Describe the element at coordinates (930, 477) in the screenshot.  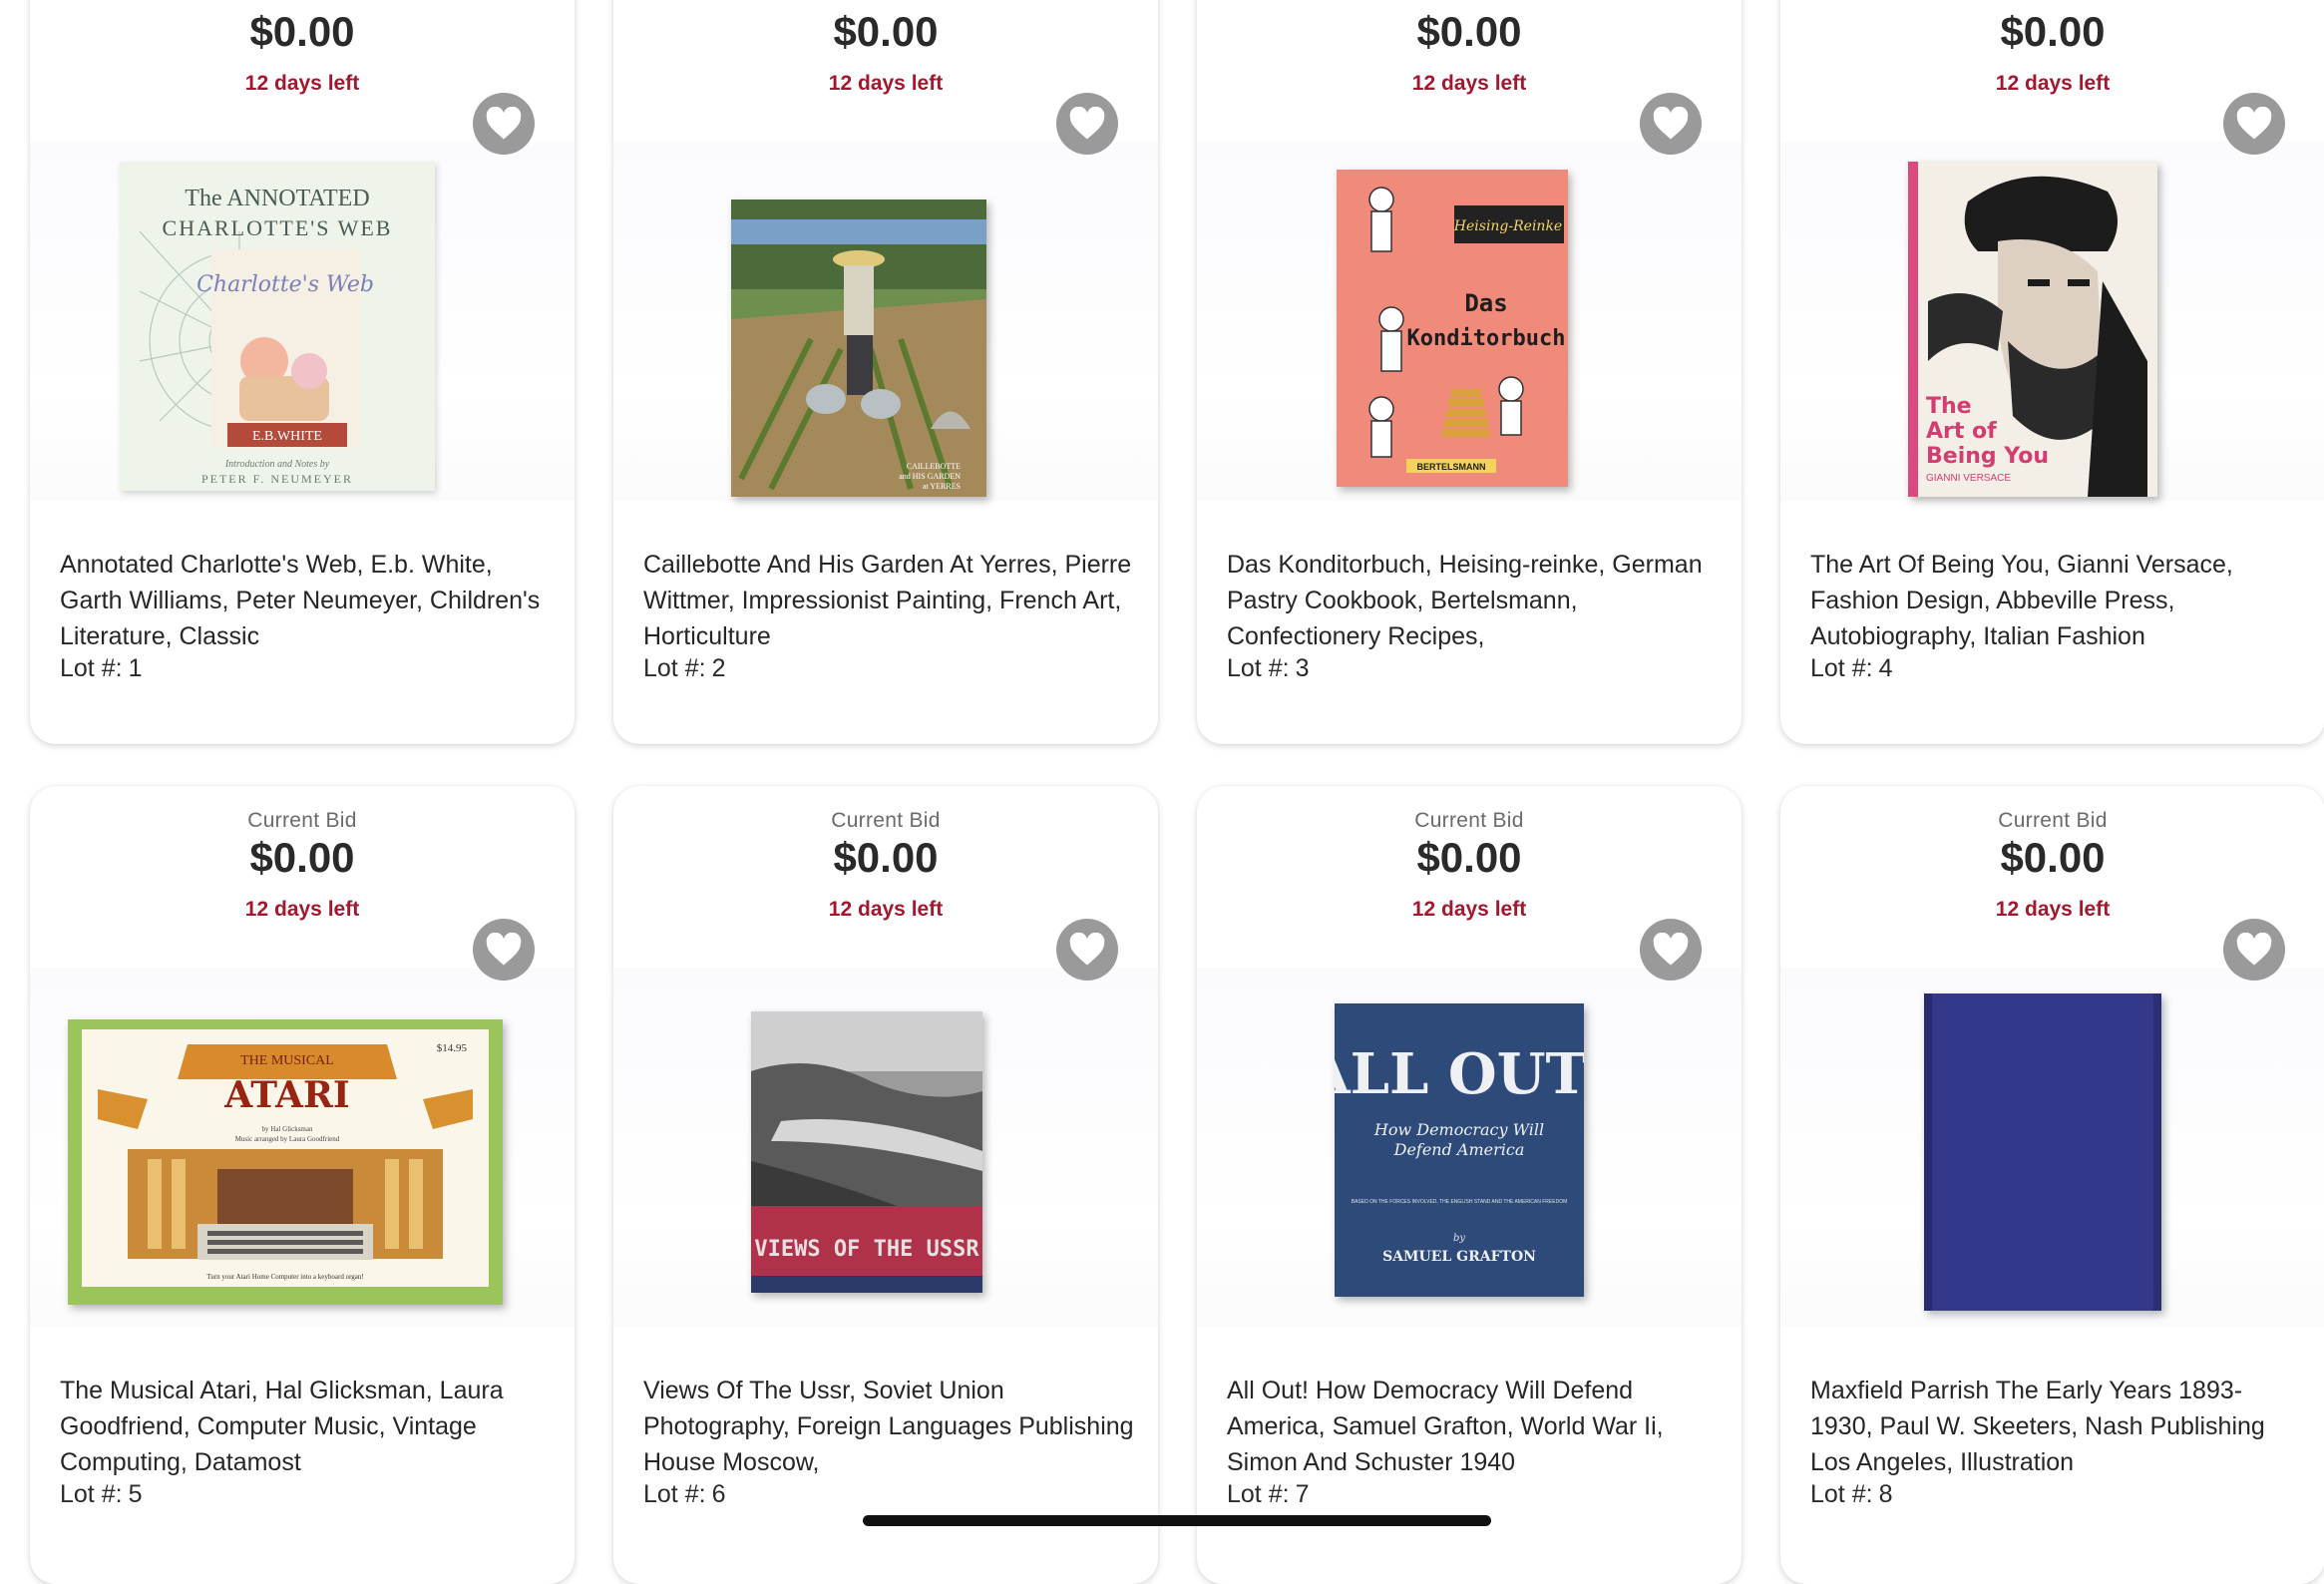
I see `cover-line-2: and HIS GARDEN` at that location.